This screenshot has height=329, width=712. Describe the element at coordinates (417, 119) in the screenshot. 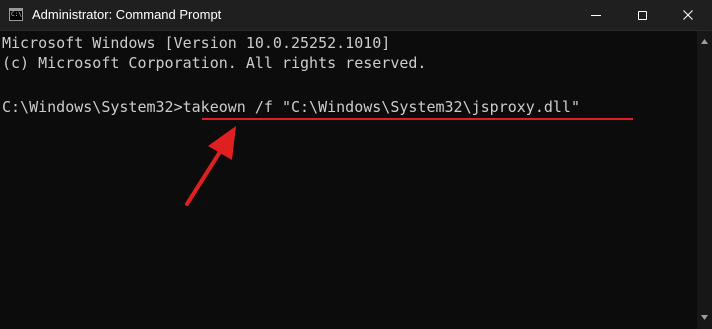

I see `command-underline-annotation` at that location.